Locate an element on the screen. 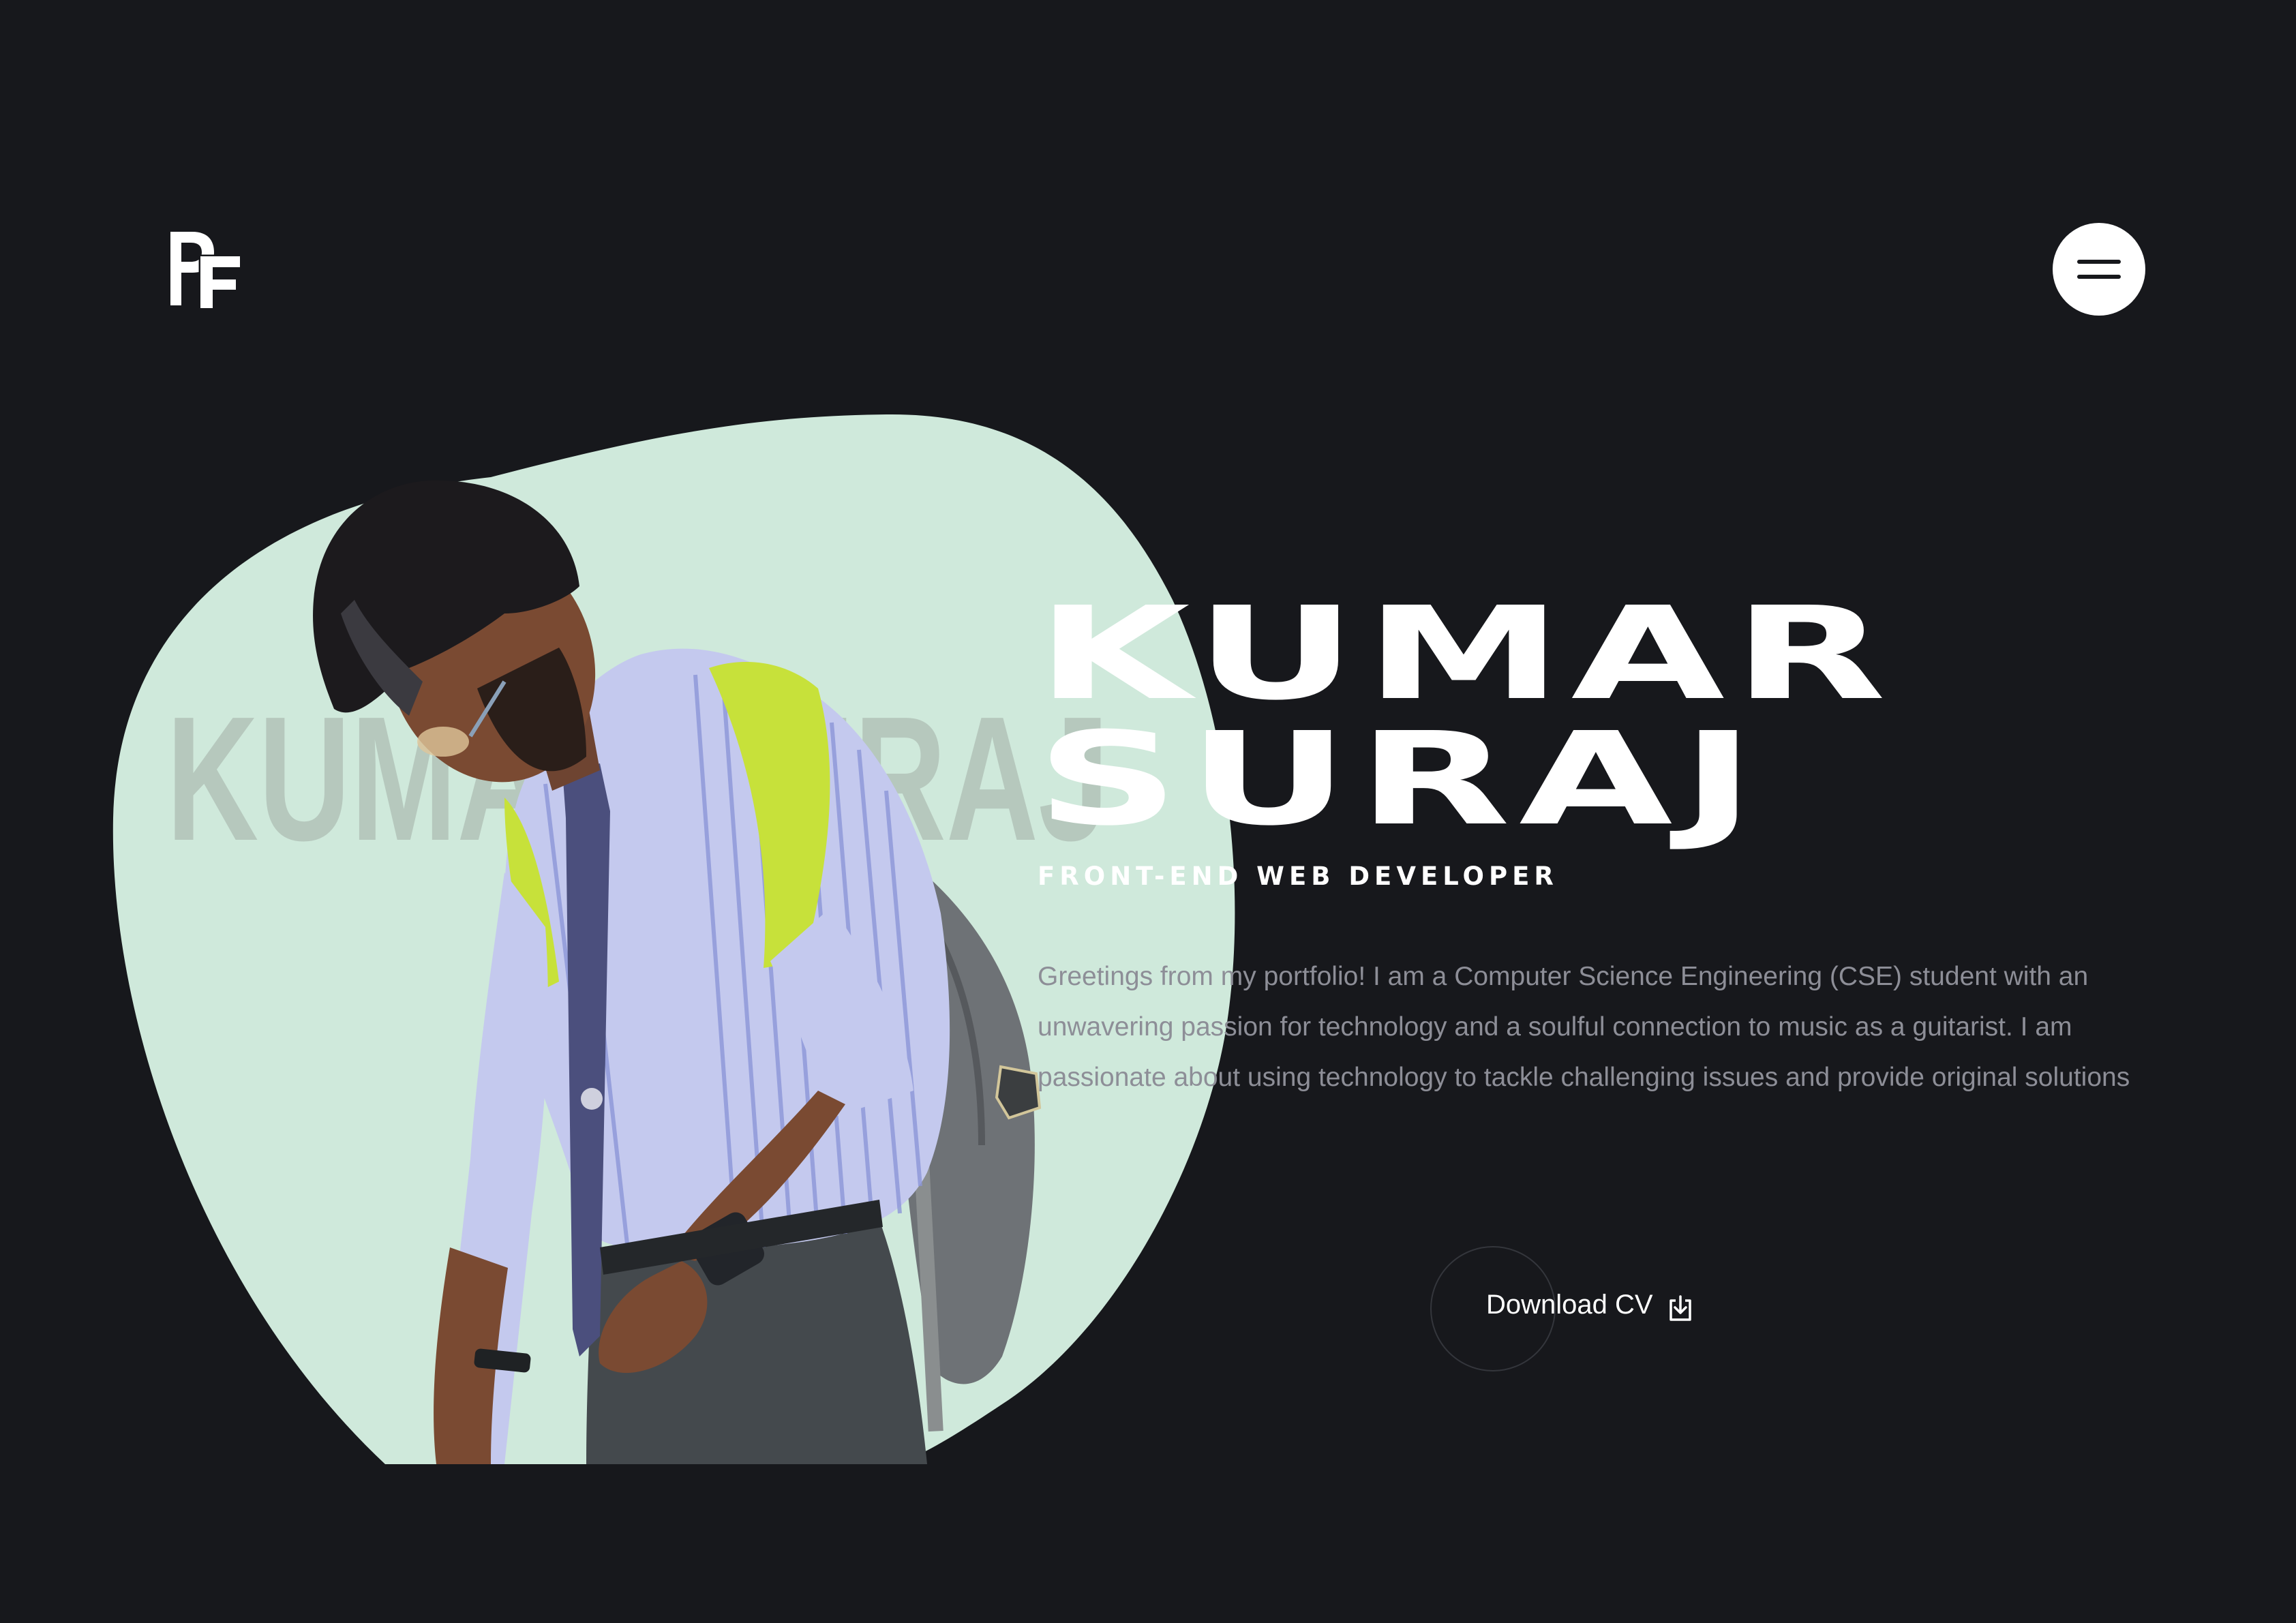 Image resolution: width=2296 pixels, height=1623 pixels. download-cv-button: Download CV is located at coordinates (1574, 1308).